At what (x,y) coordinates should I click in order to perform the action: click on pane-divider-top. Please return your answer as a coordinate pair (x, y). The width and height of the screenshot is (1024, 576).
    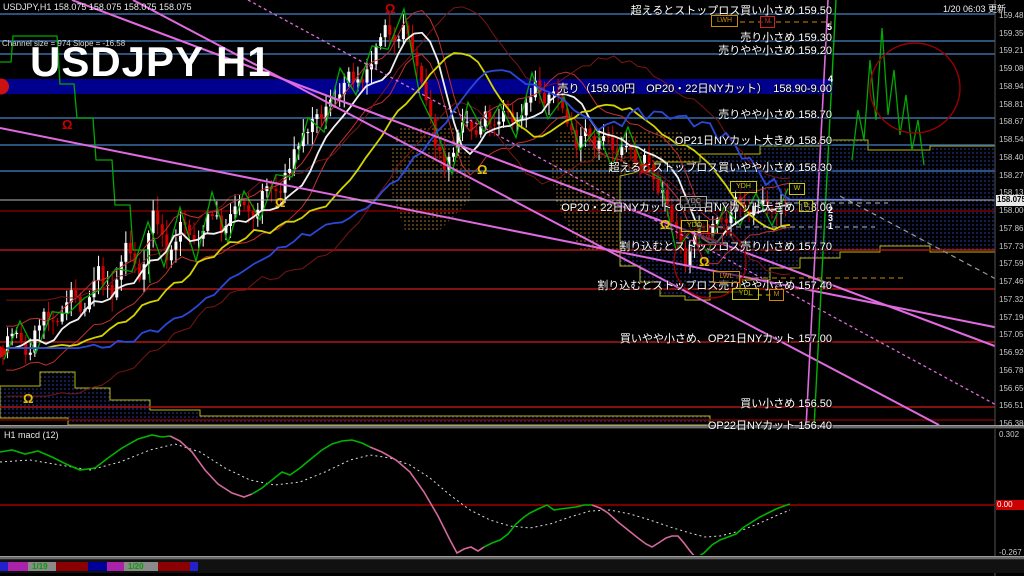
    Looking at the image, I should click on (512, 427).